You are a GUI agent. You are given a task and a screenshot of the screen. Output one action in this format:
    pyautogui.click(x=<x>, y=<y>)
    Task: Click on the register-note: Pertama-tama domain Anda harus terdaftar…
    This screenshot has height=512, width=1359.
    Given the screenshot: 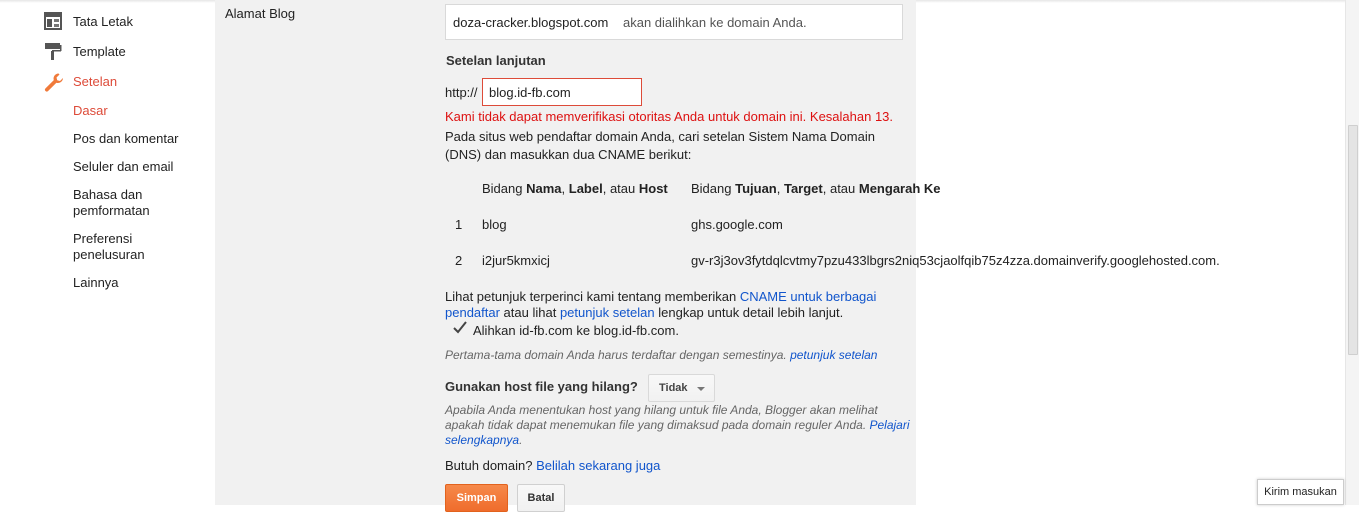 What is the action you would take?
    pyautogui.click(x=661, y=355)
    